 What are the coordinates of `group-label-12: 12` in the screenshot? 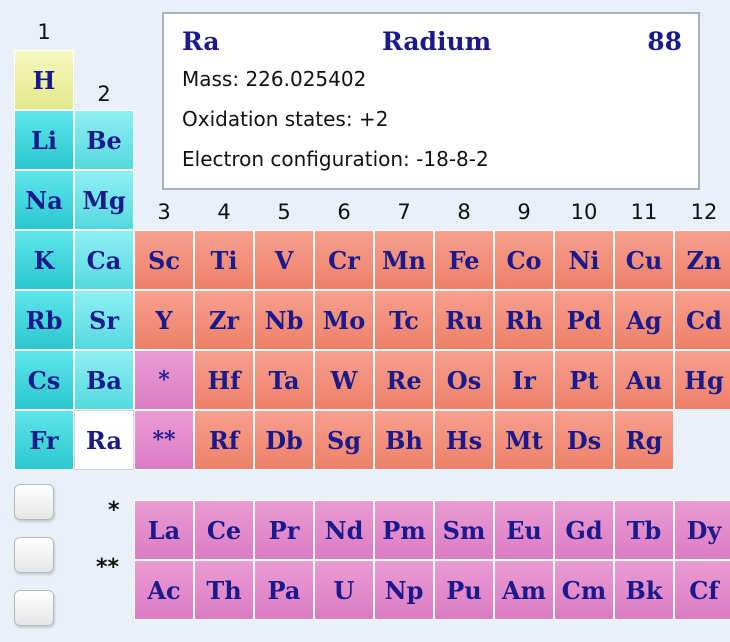 It's located at (704, 212).